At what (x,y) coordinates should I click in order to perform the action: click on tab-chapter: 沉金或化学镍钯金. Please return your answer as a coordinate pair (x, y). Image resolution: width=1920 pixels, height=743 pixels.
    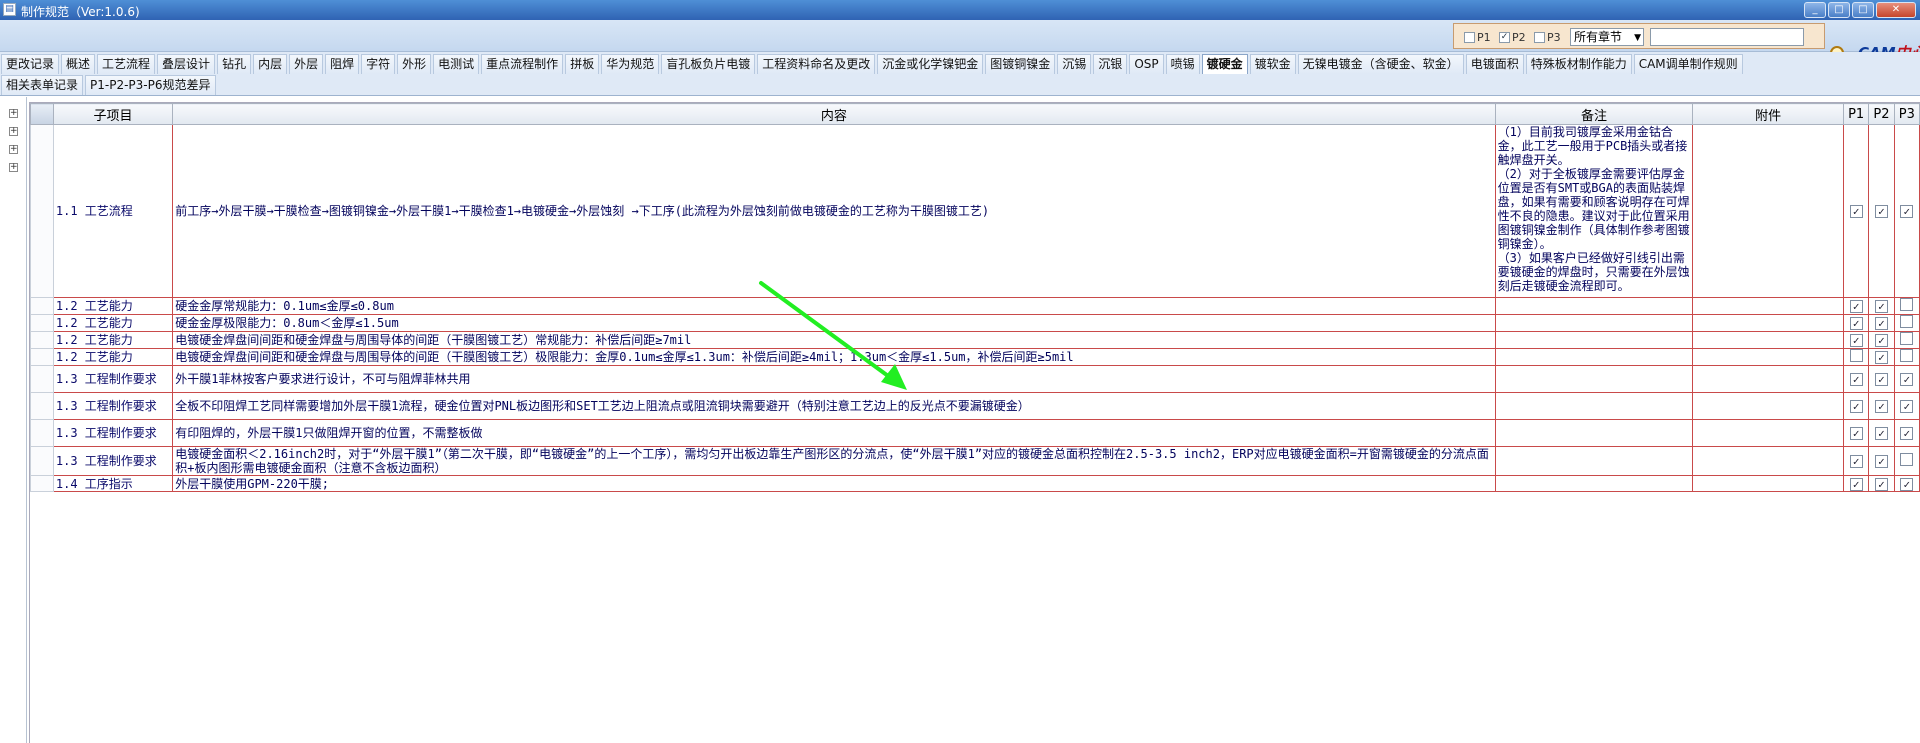
    Looking at the image, I should click on (930, 64).